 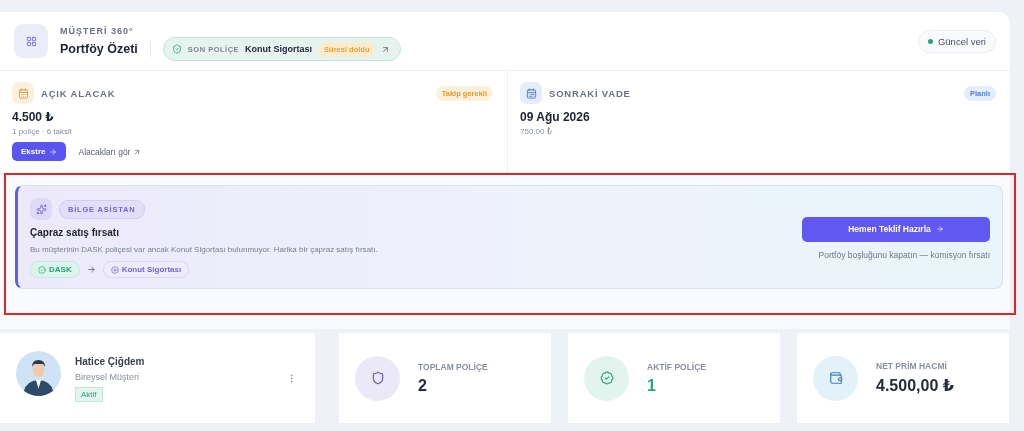 What do you see at coordinates (652, 385) in the screenshot?
I see `stat-value: 1` at bounding box center [652, 385].